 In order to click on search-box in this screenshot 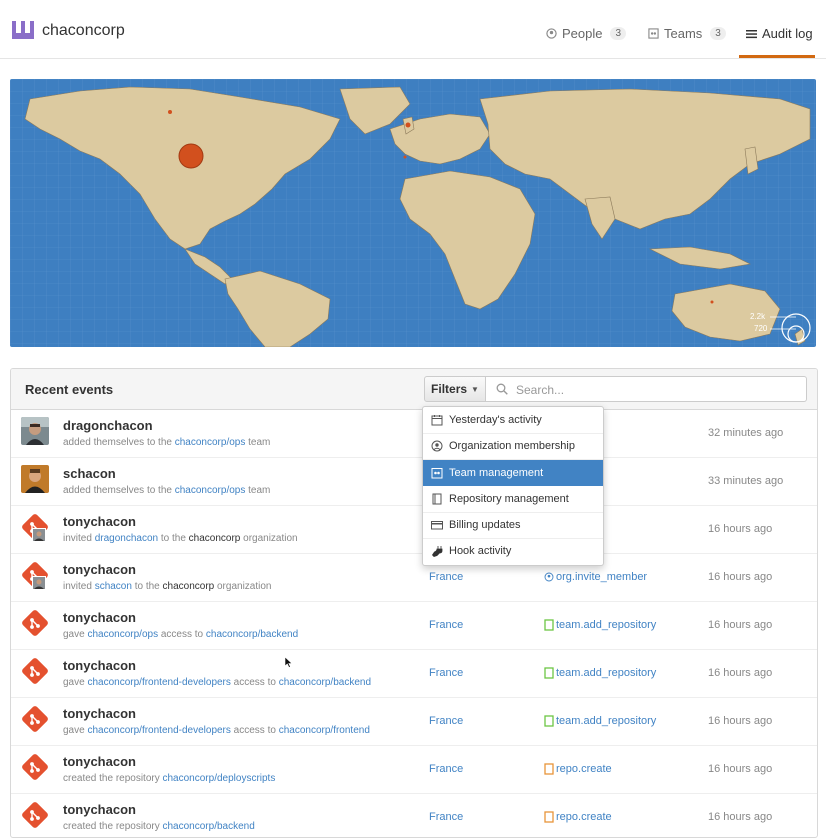, I will do `click(646, 389)`.